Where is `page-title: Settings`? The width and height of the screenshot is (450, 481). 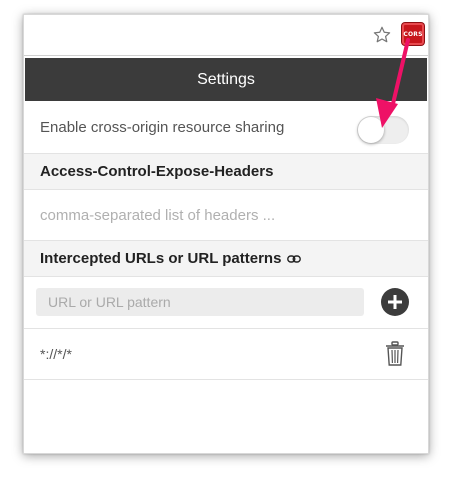
page-title: Settings is located at coordinates (226, 79).